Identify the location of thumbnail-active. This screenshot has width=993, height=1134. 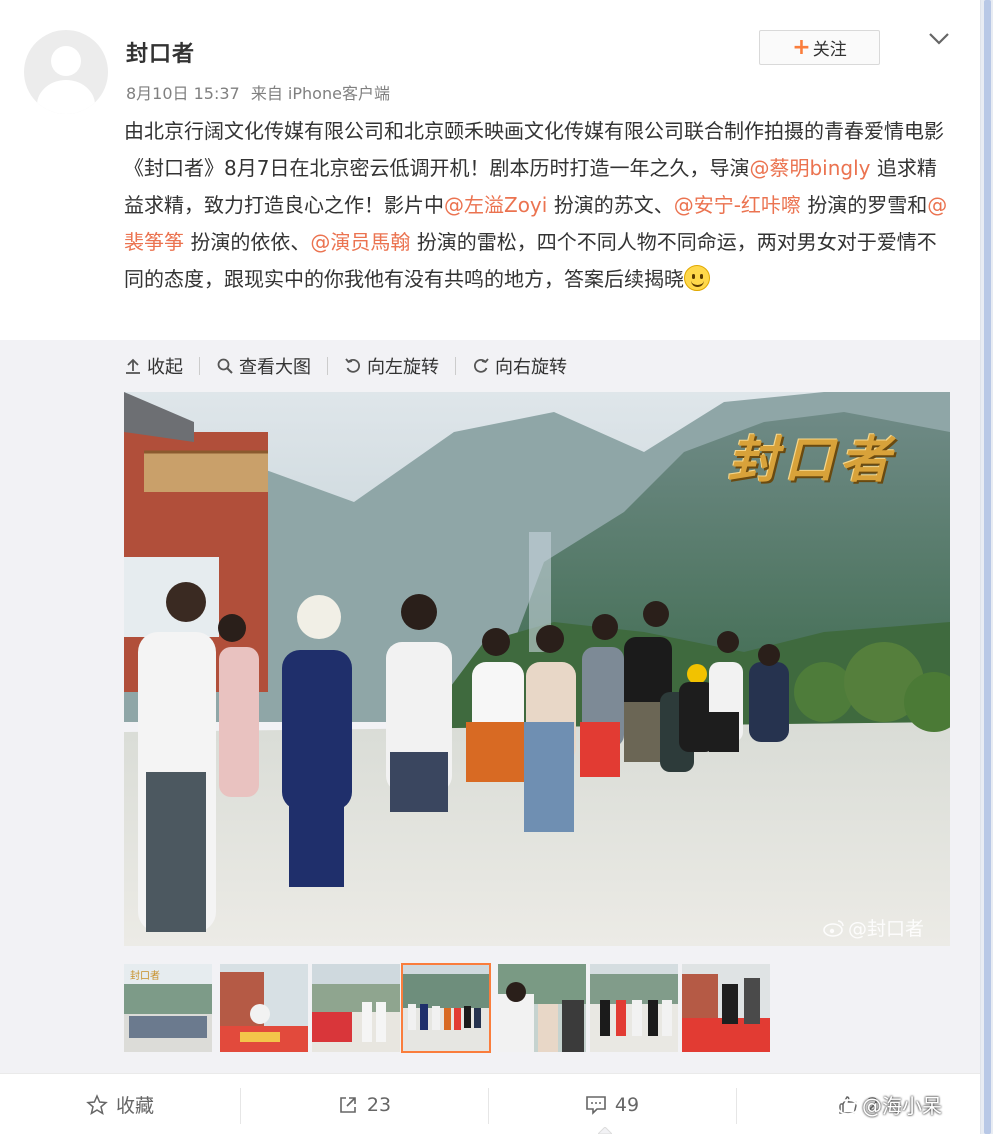
(446, 1008).